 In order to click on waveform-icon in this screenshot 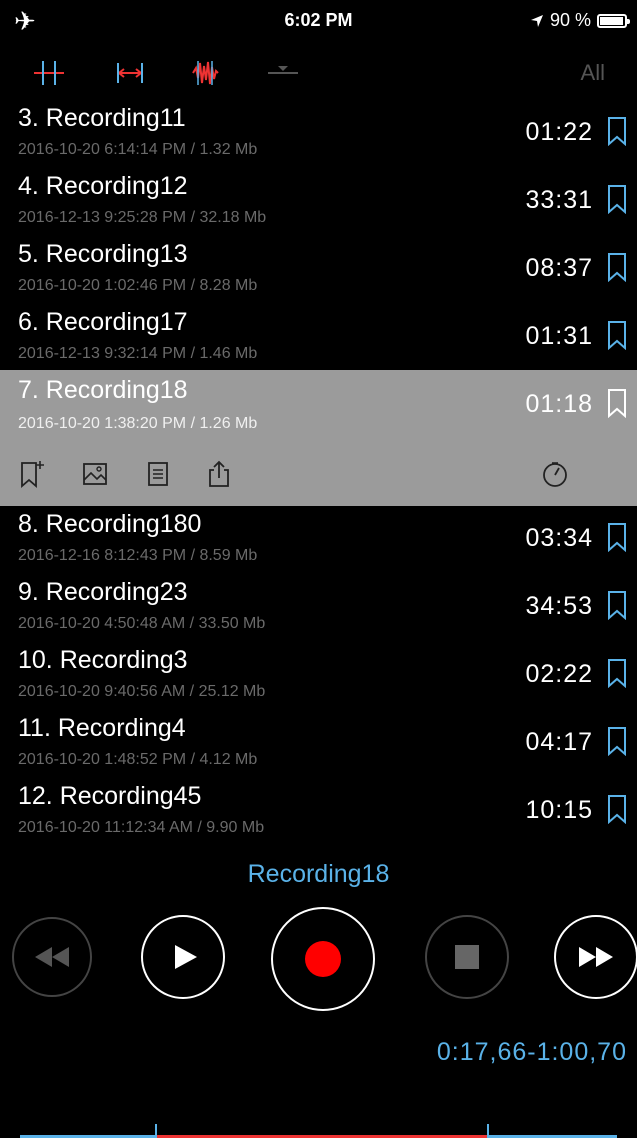, I will do `click(205, 73)`.